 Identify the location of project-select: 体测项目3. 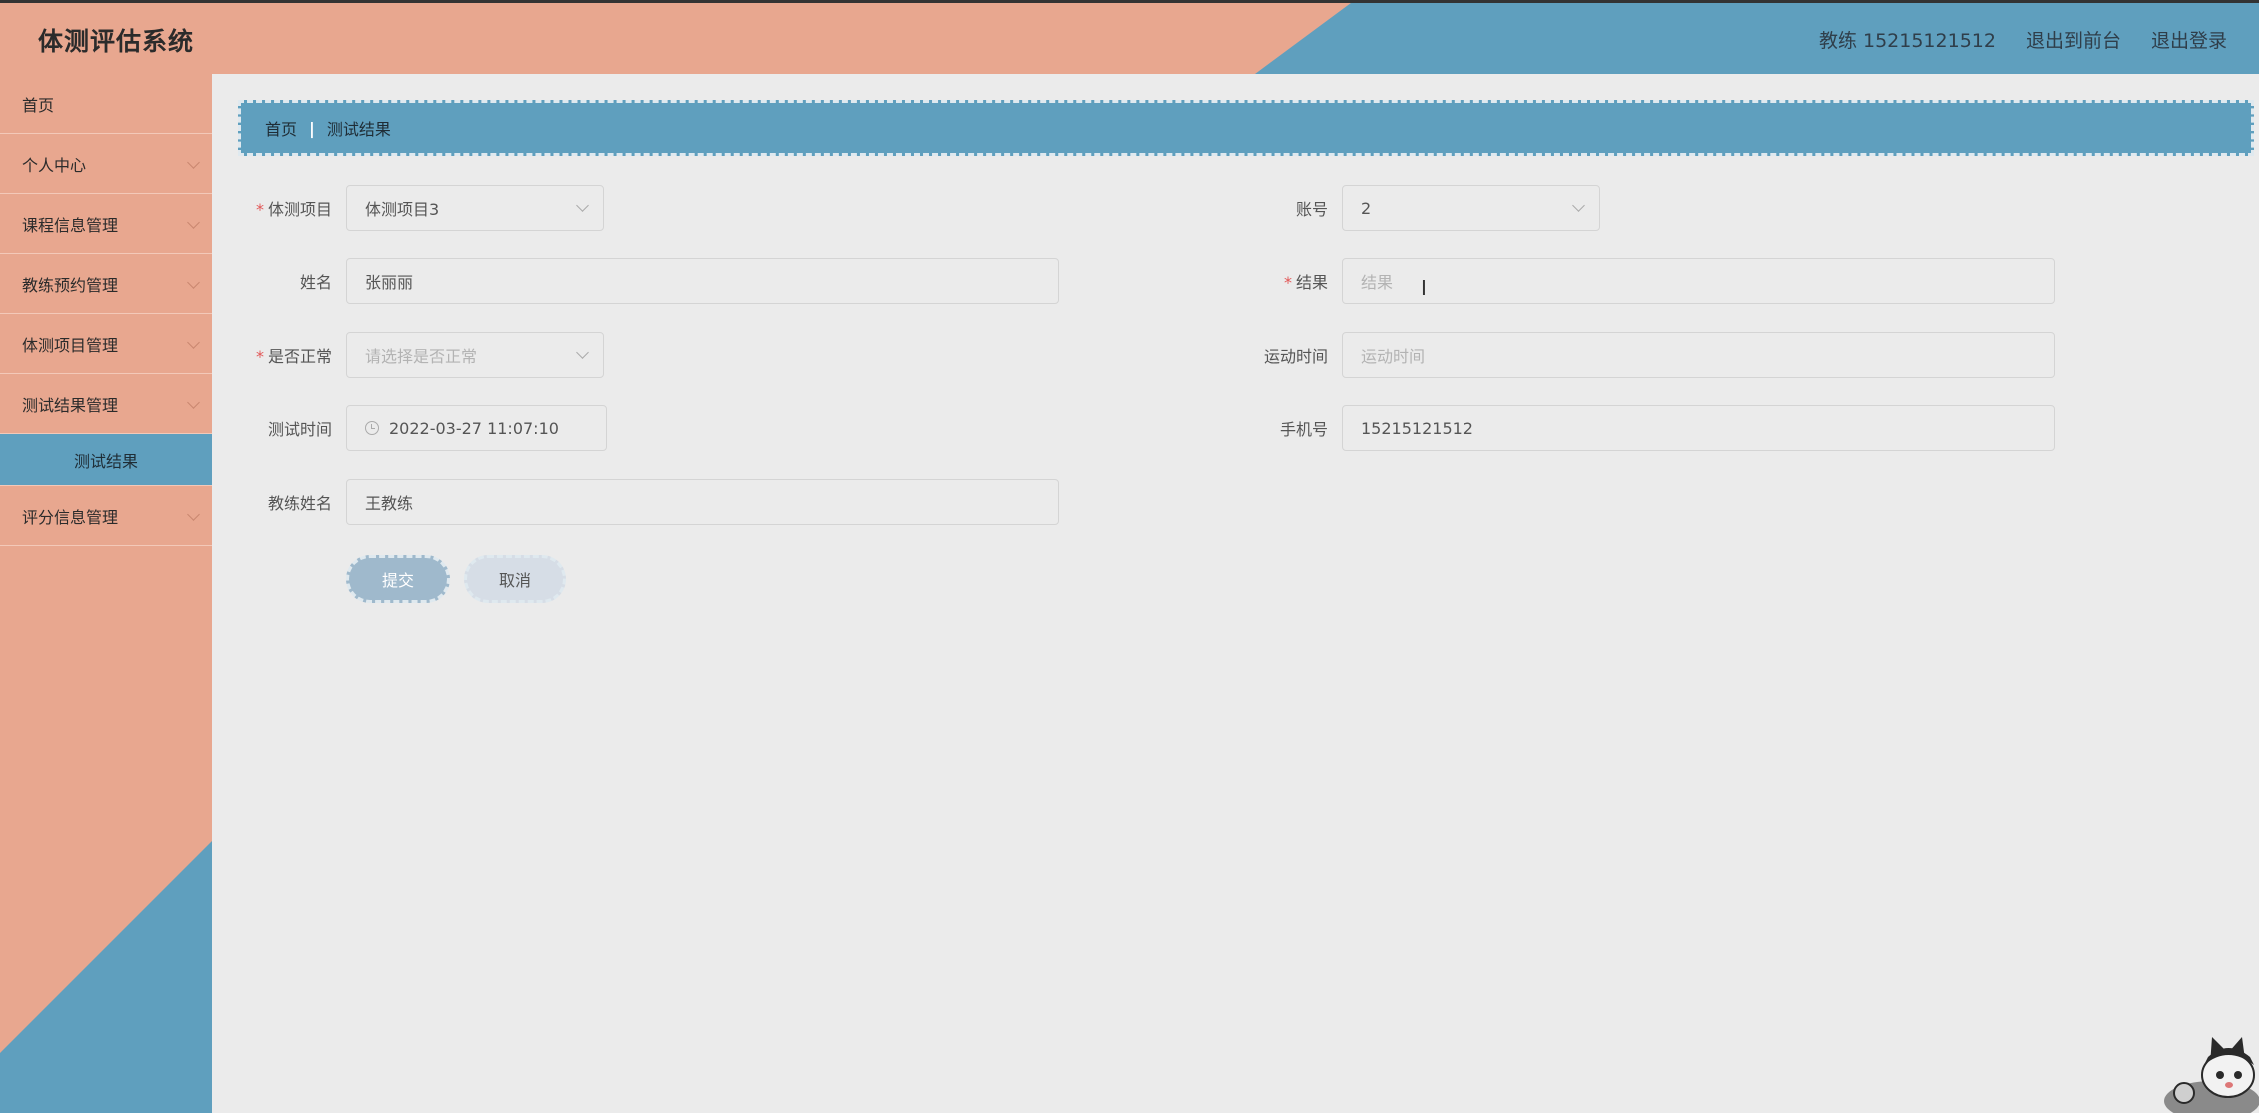
(475, 208).